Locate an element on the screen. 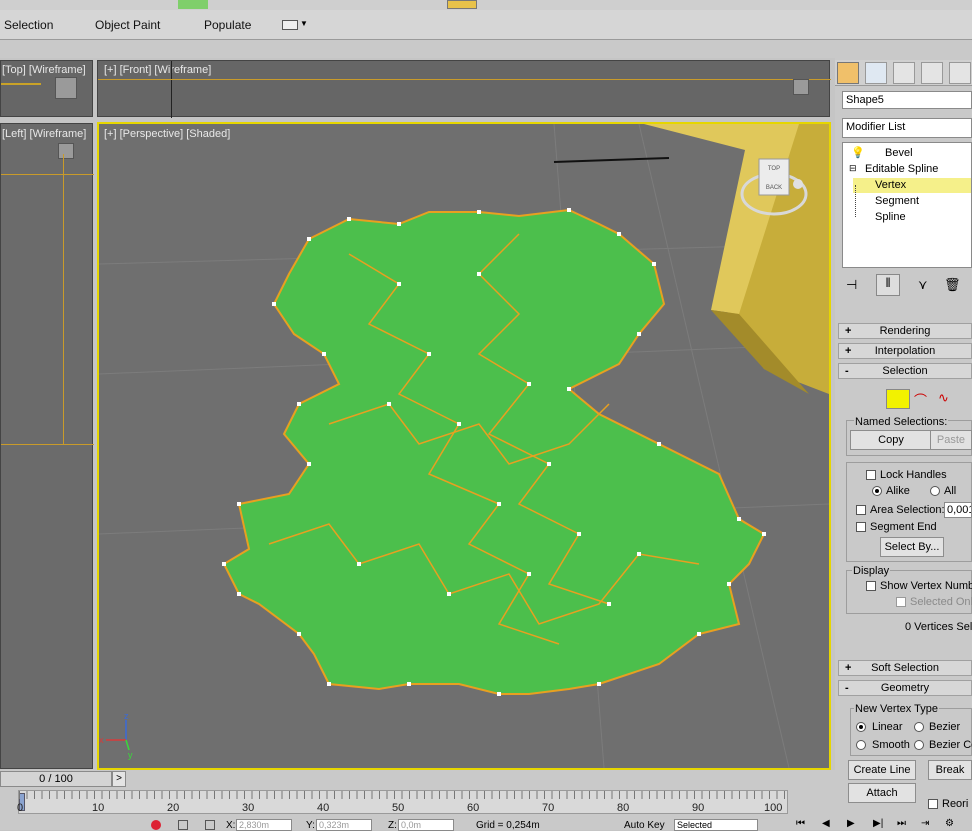  lock-selection-icon is located at coordinates (183, 825).